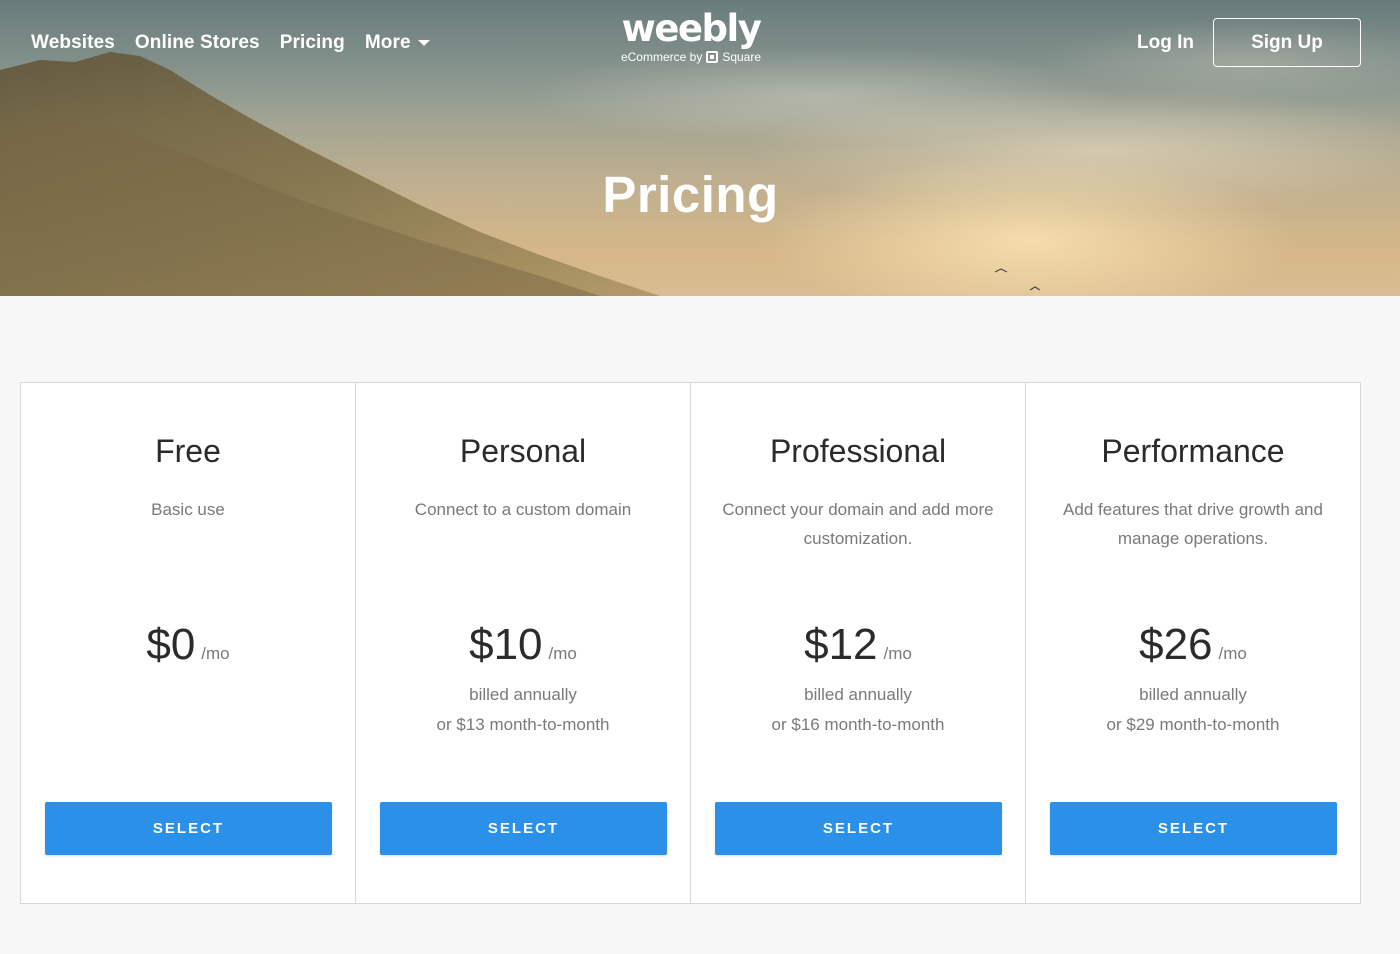 This screenshot has width=1400, height=954. I want to click on plan-price-row: $10 /mo, so click(523, 645).